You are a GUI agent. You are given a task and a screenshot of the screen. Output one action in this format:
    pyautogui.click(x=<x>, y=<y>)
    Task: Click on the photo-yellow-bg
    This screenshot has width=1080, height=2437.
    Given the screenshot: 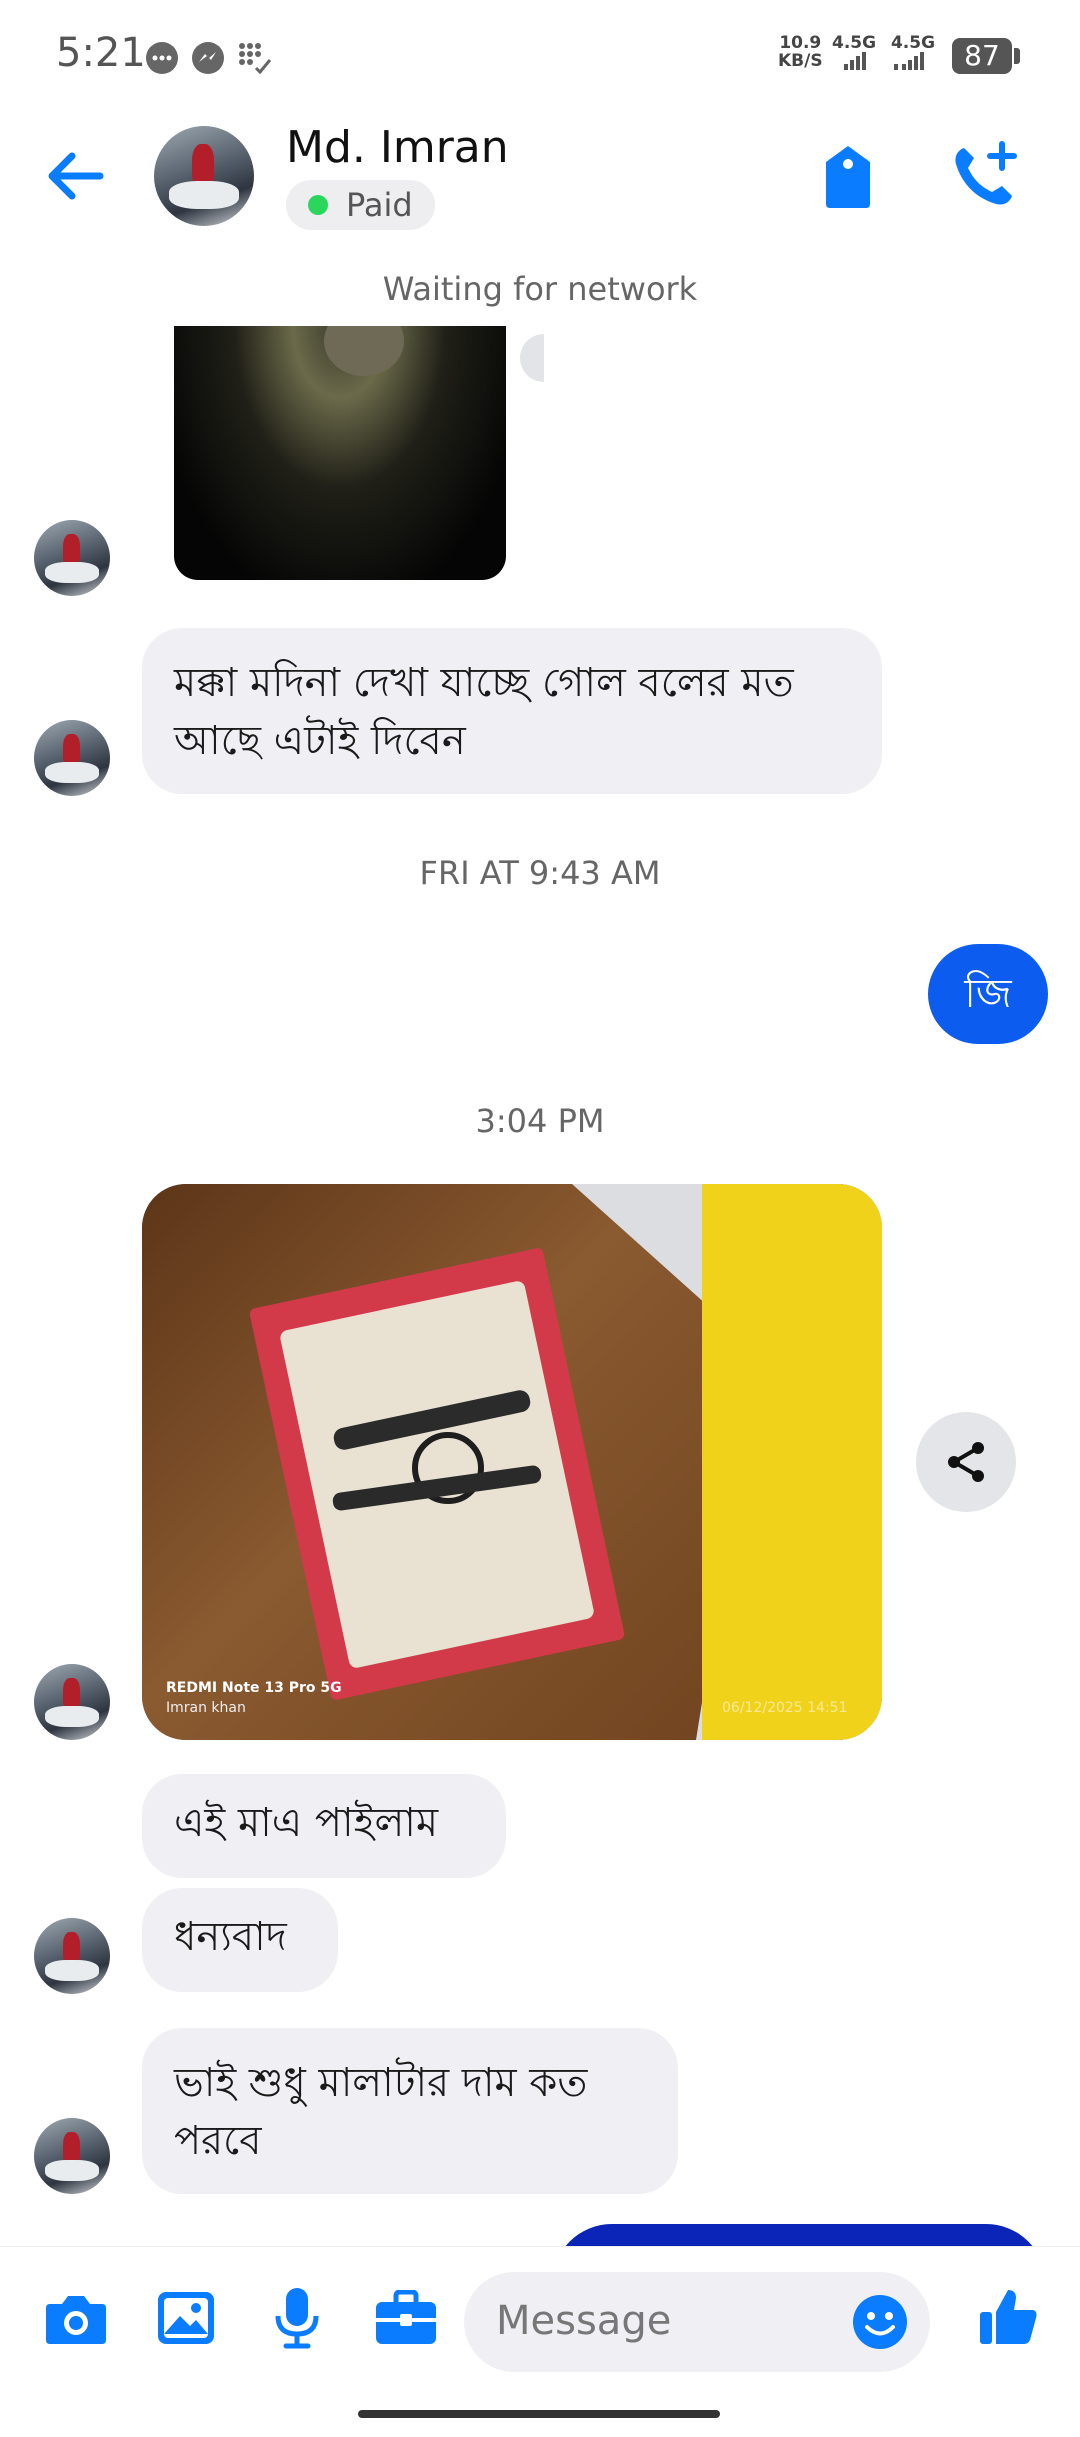 What is the action you would take?
    pyautogui.click(x=792, y=1462)
    